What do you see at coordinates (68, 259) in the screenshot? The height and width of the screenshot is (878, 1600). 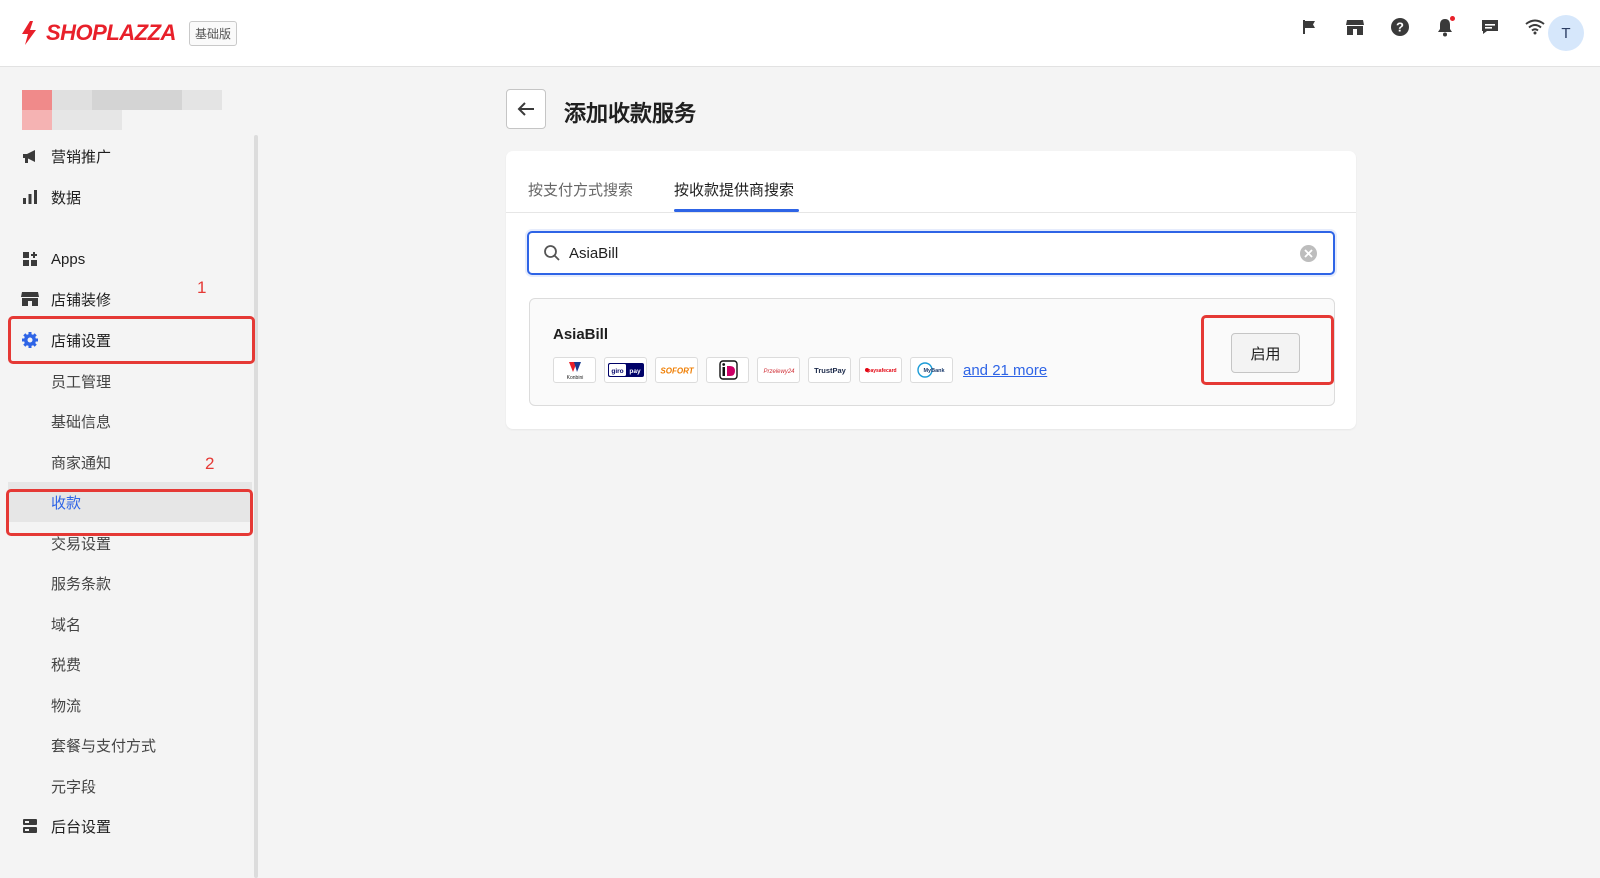 I see `sidebar-item-label: Apps` at bounding box center [68, 259].